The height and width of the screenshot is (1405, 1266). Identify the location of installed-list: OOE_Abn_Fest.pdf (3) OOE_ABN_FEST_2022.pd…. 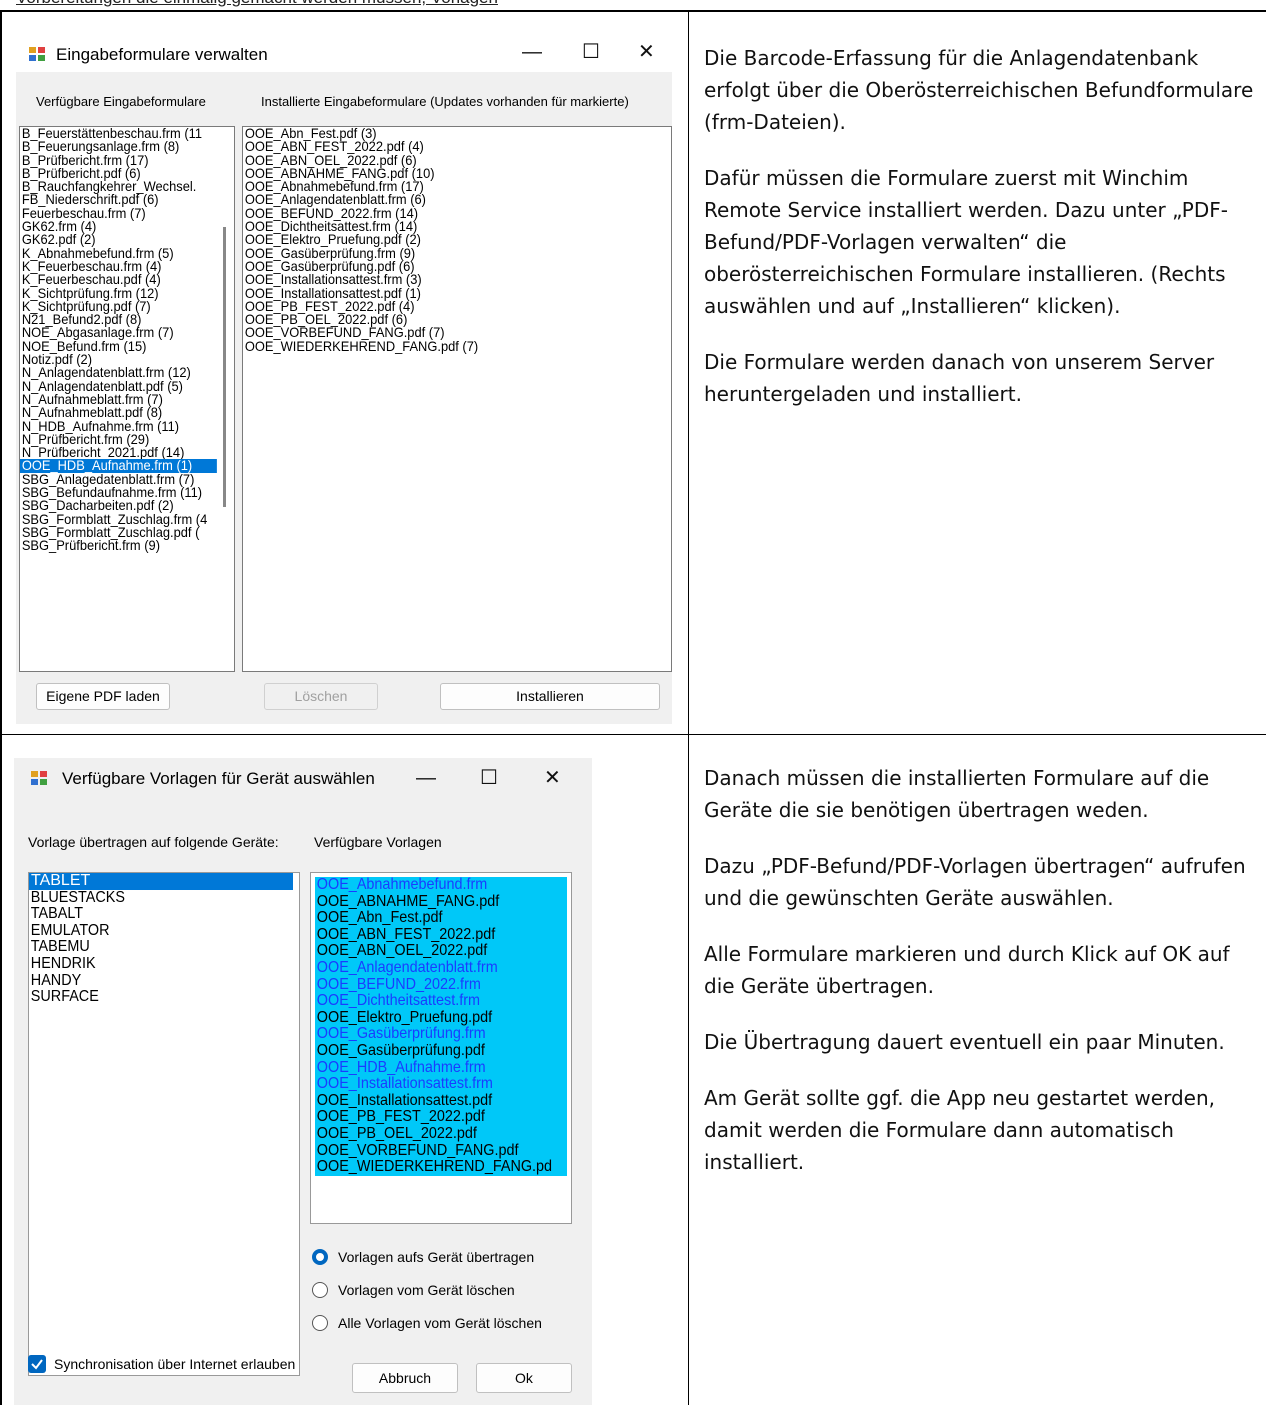
(457, 399).